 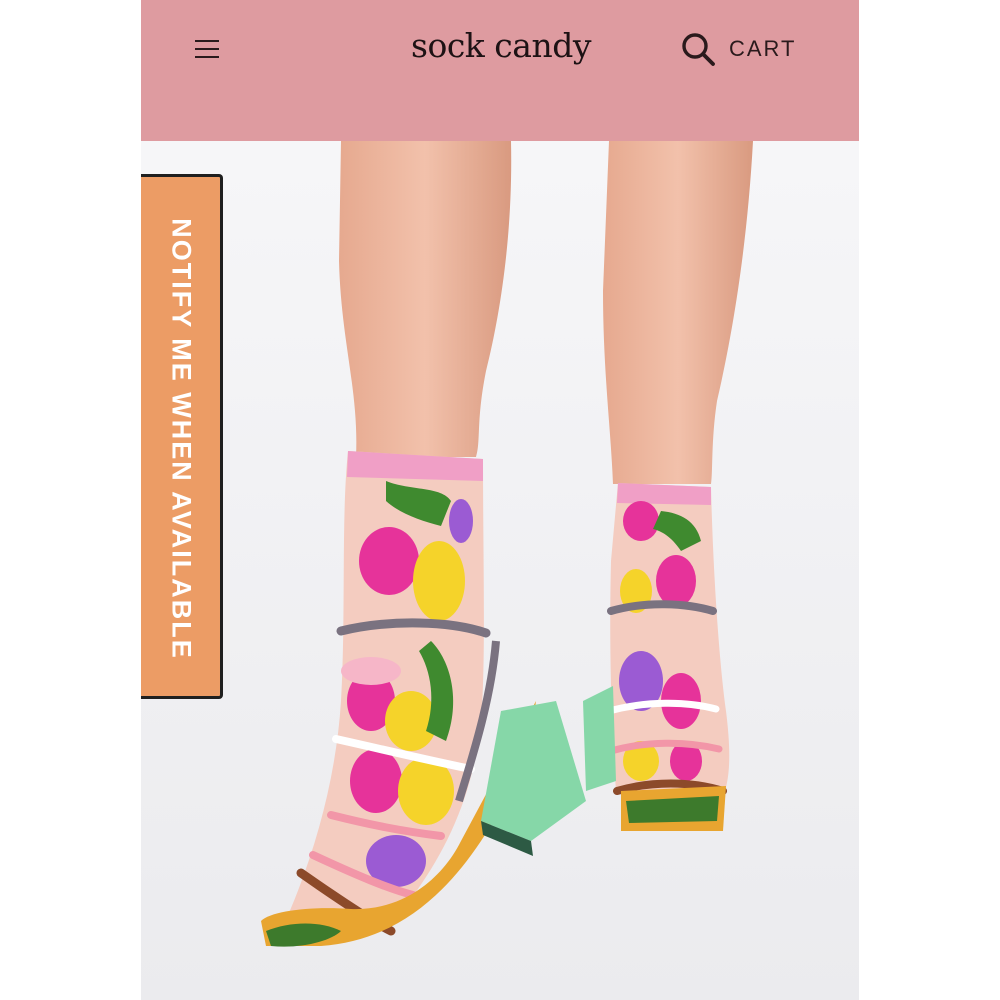 I want to click on site-header: sock candy CART, so click(x=500, y=70).